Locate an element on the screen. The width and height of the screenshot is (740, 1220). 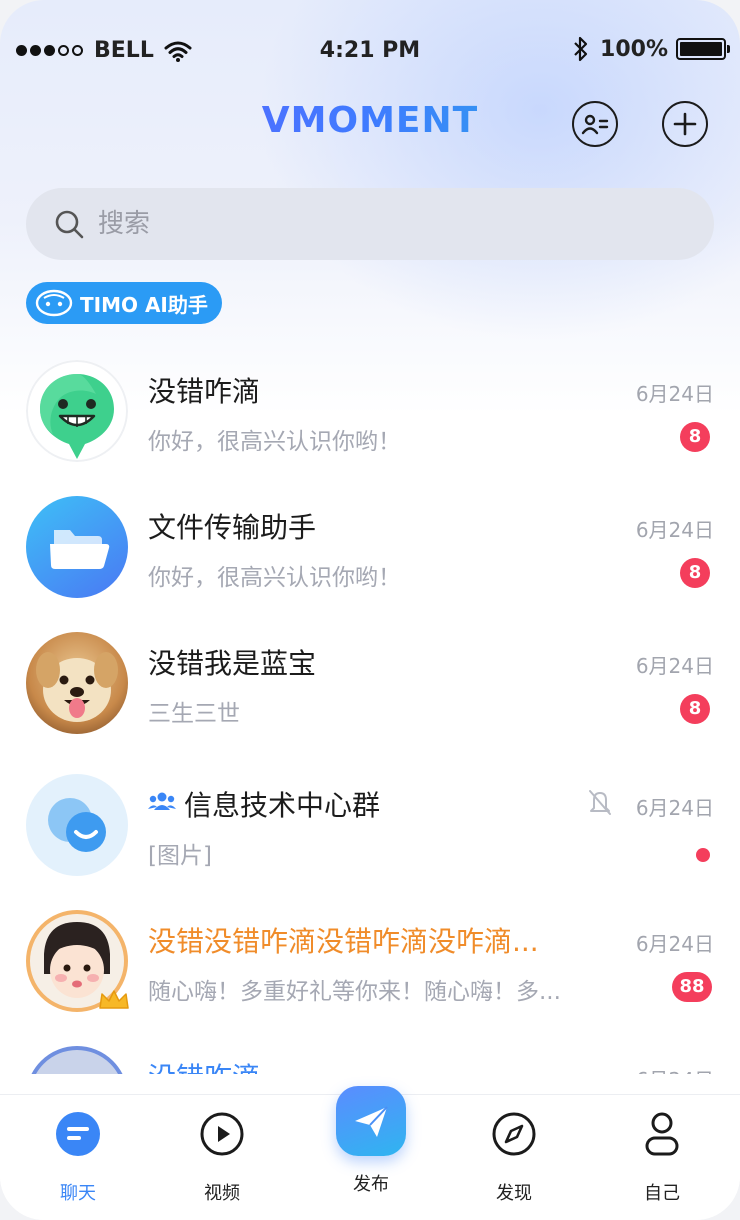
chat-bubbles-icon is located at coordinates (77, 825).